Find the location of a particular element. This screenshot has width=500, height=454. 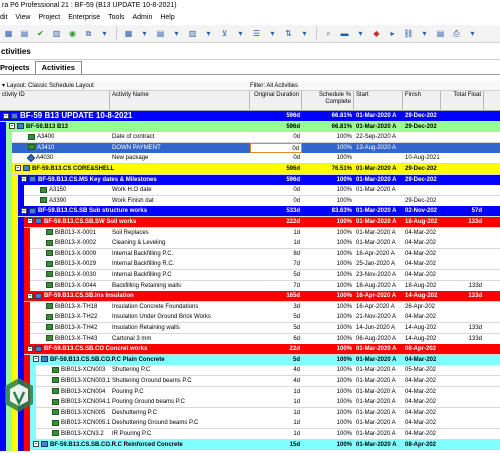

filter-icon: ⊻ is located at coordinates (224, 33).